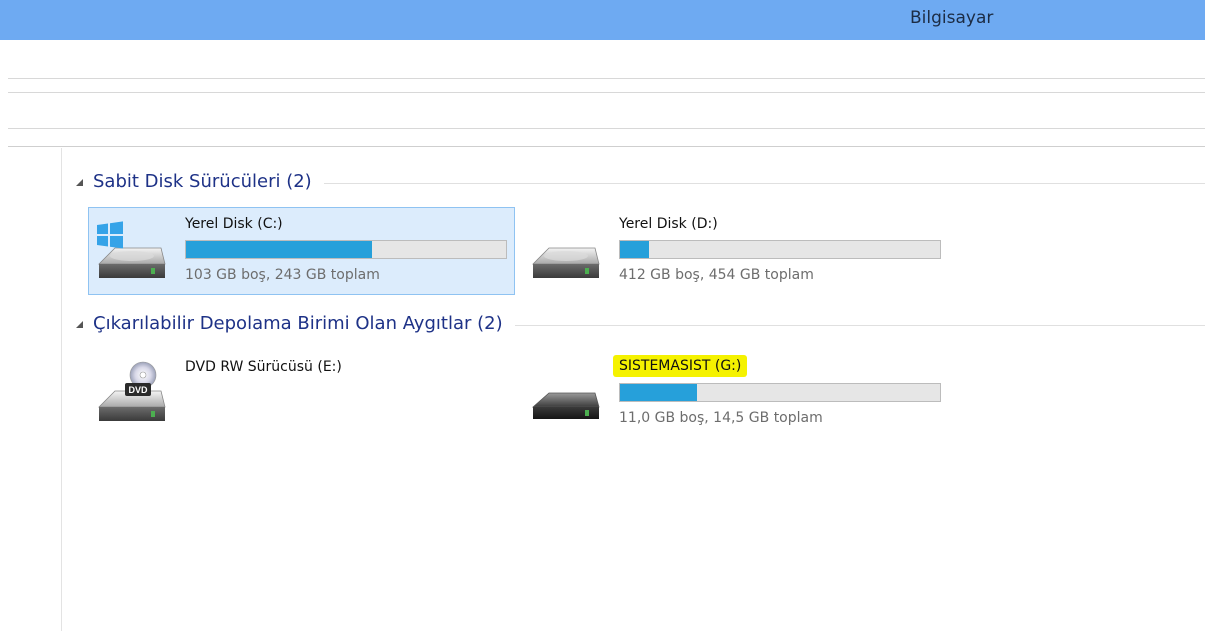  What do you see at coordinates (202, 181) in the screenshot?
I see `group-label: Sabit Disk Sürücüleri (2)` at bounding box center [202, 181].